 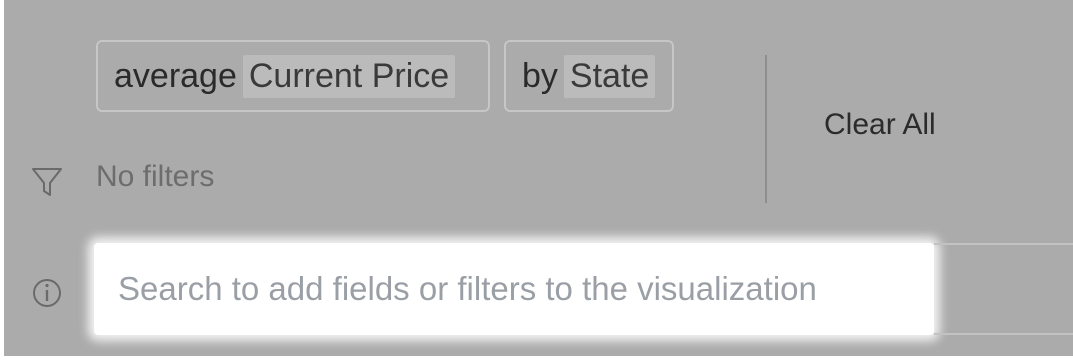 What do you see at coordinates (349, 76) in the screenshot?
I see `field-name-current-price: Current Price` at bounding box center [349, 76].